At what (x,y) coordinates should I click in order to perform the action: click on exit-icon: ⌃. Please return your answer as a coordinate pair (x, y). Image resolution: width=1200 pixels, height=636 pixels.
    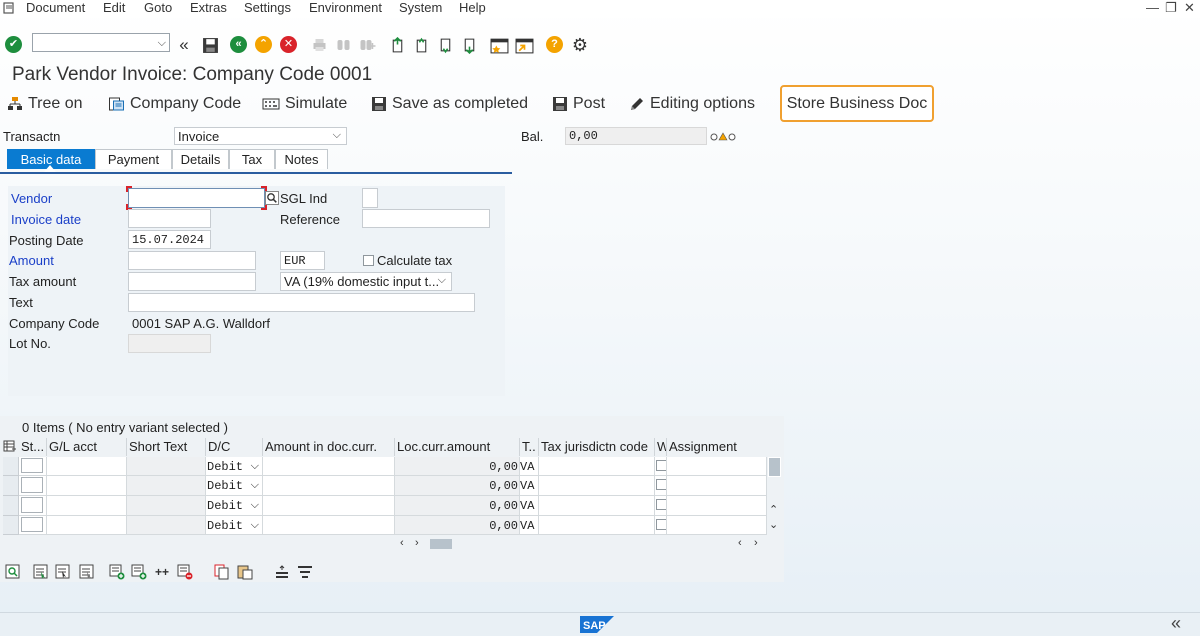
    Looking at the image, I should click on (263, 44).